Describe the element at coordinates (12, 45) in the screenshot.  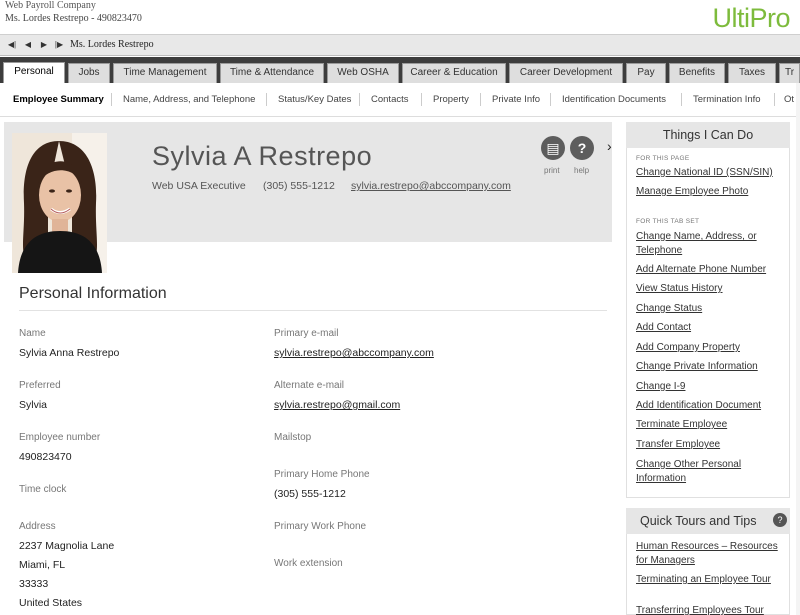
I see `first-record-icon: ◀|` at that location.